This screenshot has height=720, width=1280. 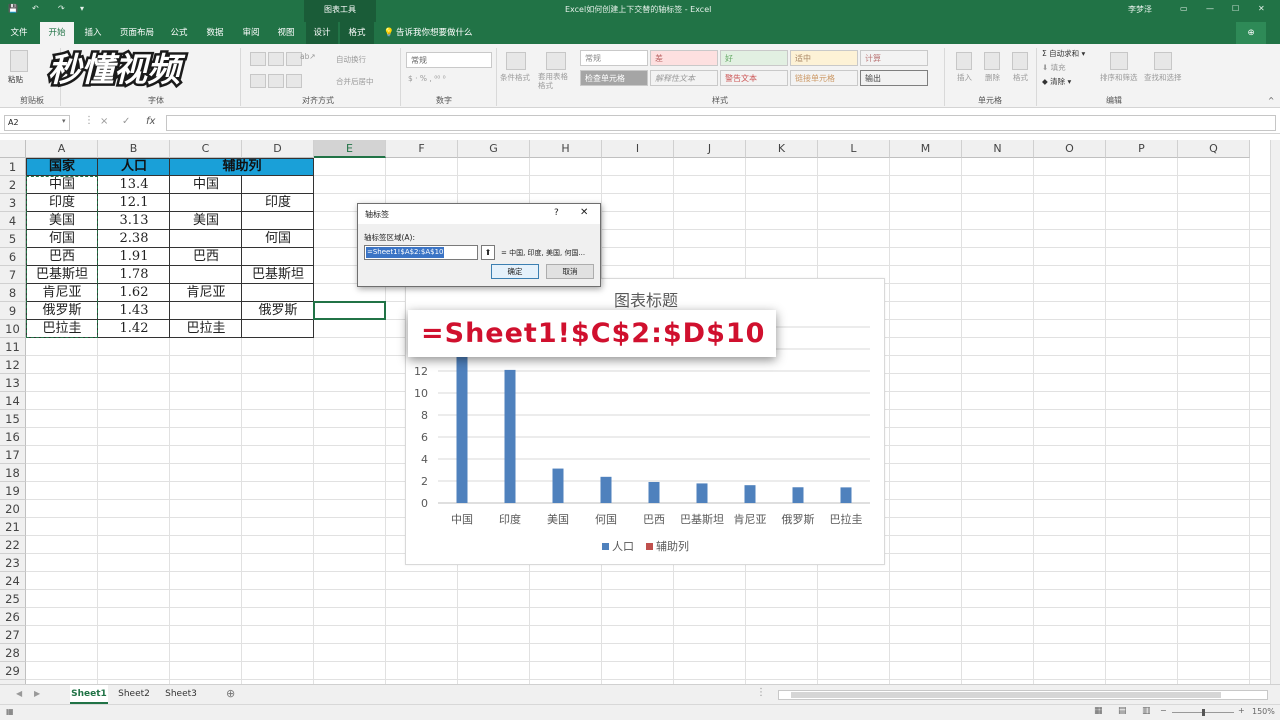 I want to click on range-input: =Sheet1!$A$2:$A$10, so click(x=421, y=252).